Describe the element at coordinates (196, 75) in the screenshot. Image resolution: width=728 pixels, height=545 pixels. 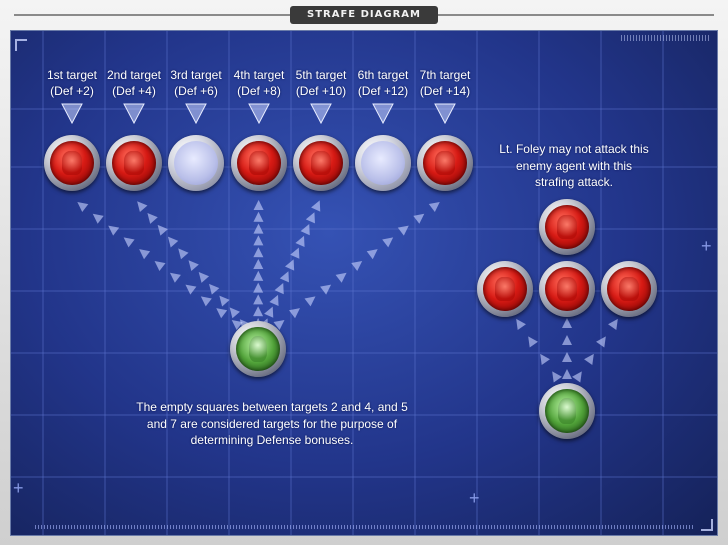
I see `target-ordinal: 3rd target` at that location.